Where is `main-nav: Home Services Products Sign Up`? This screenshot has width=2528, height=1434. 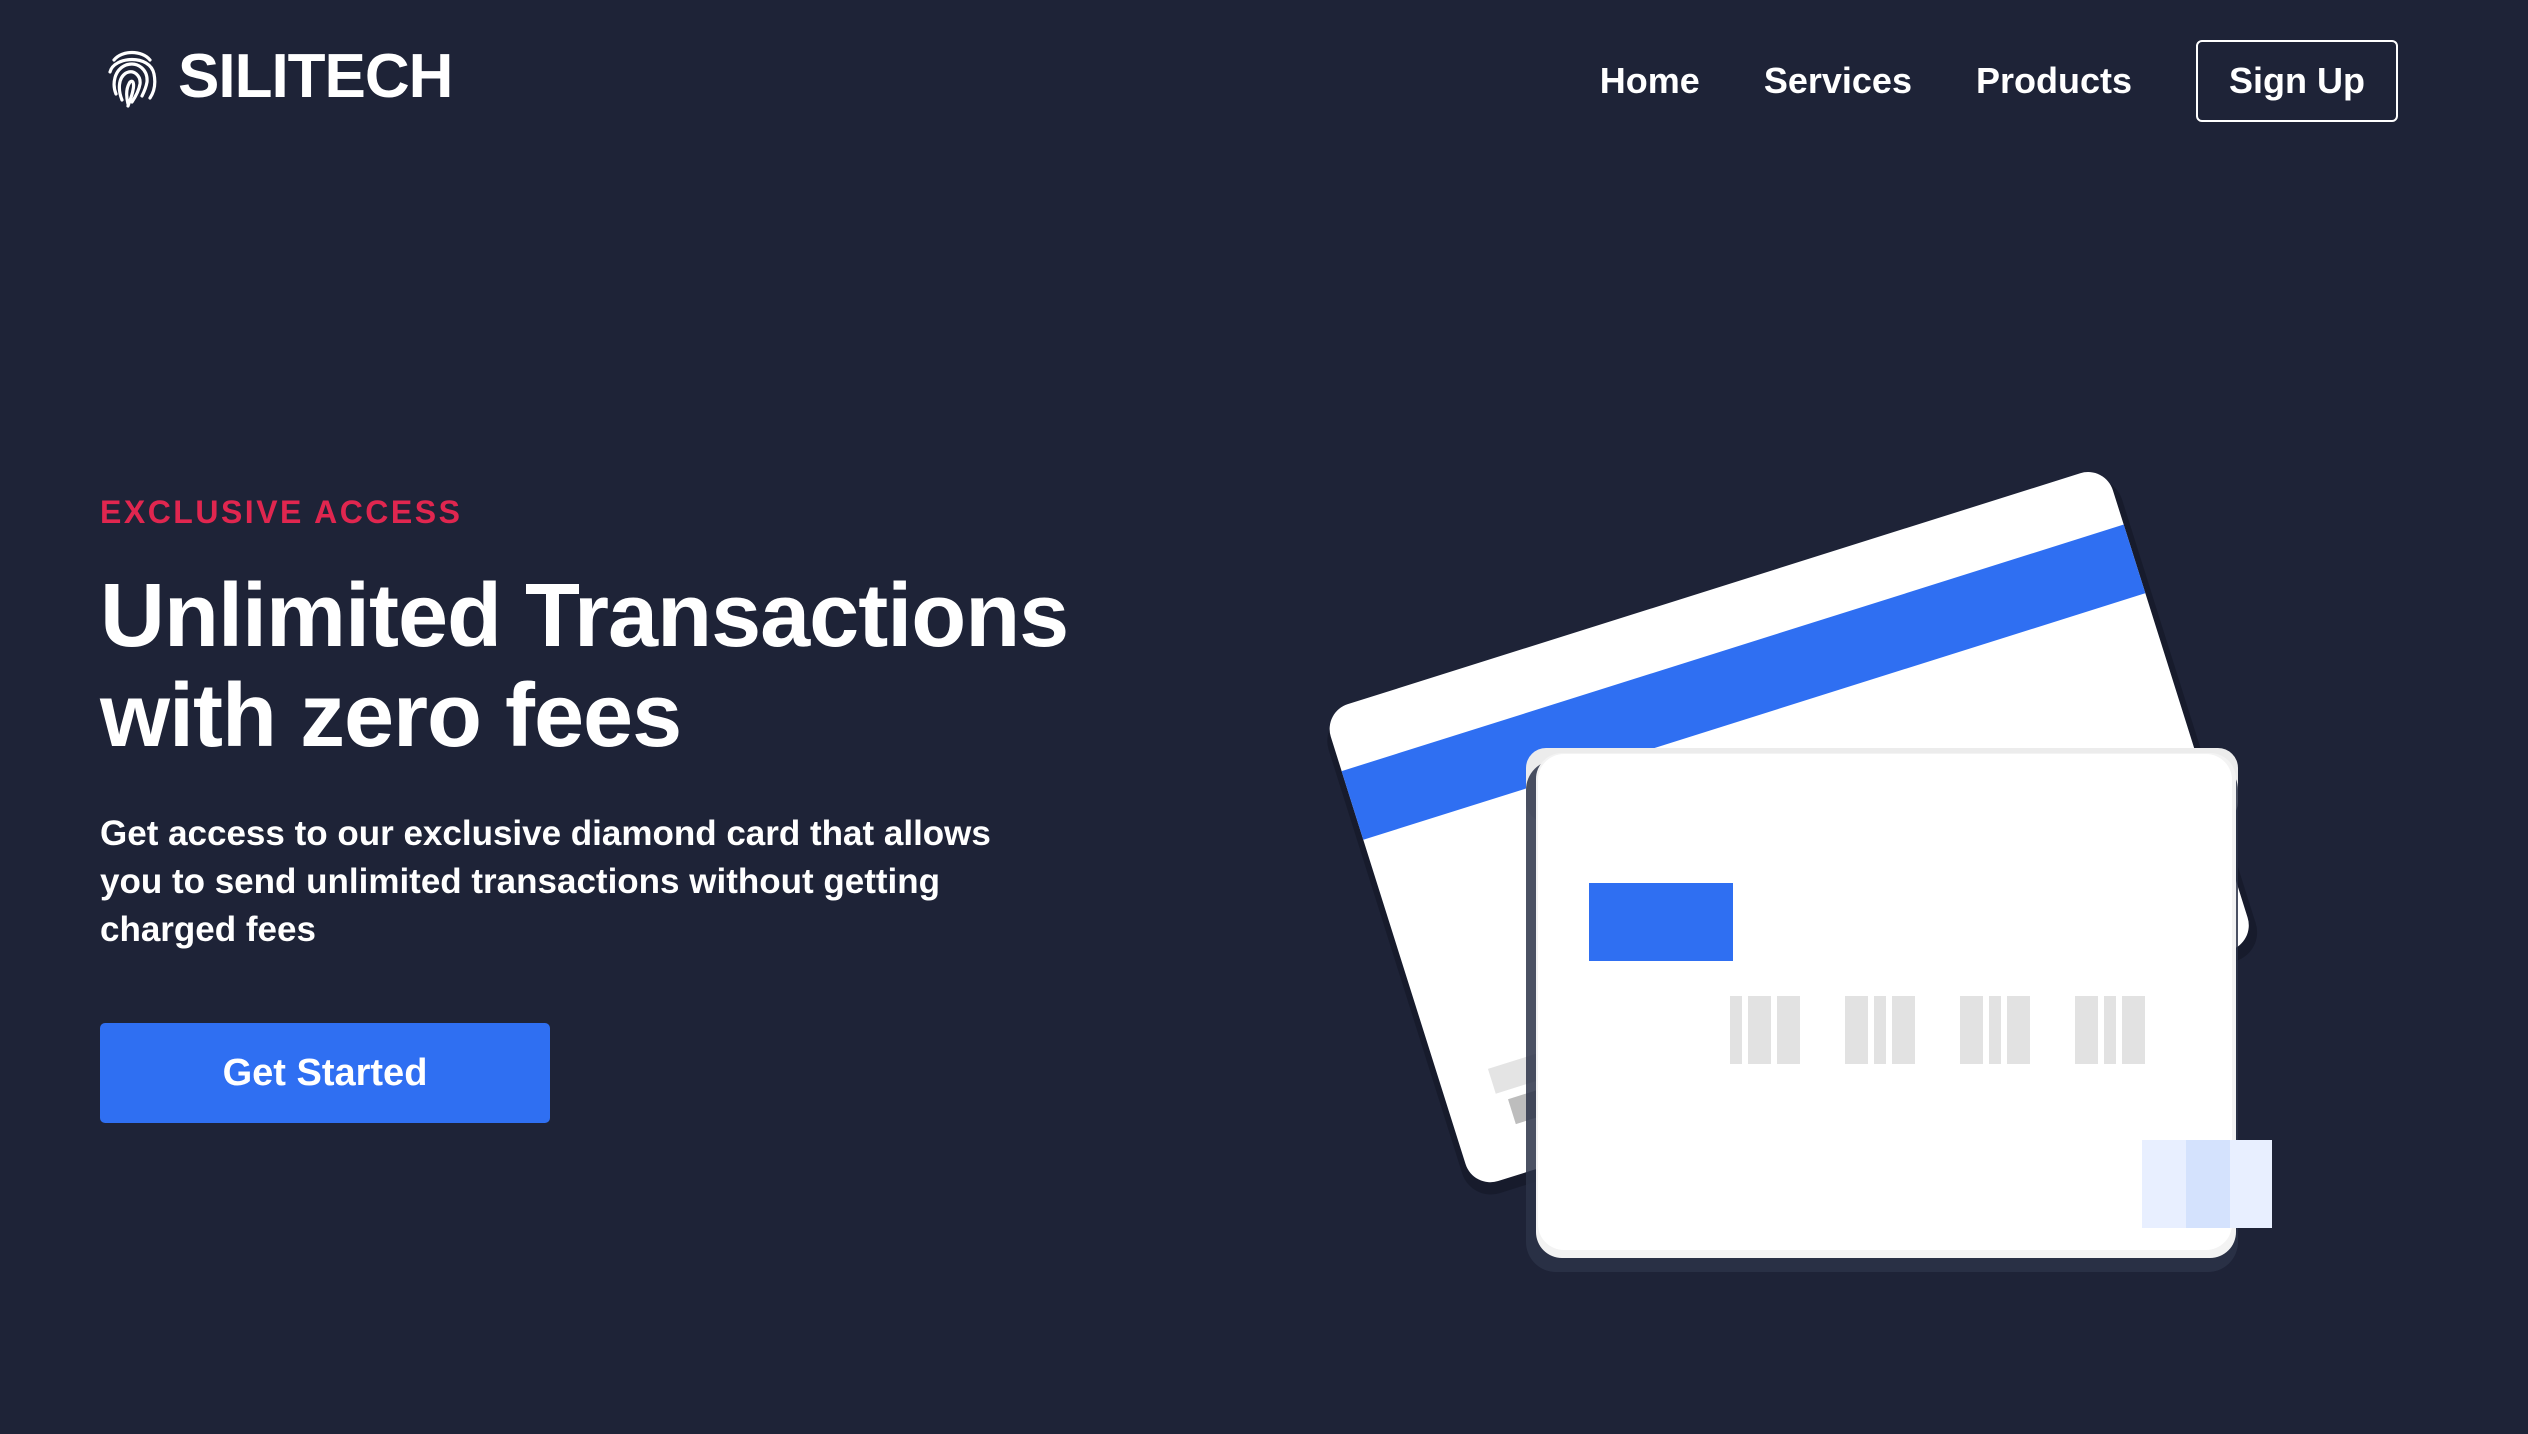
main-nav: Home Services Products Sign Up is located at coordinates (1999, 81).